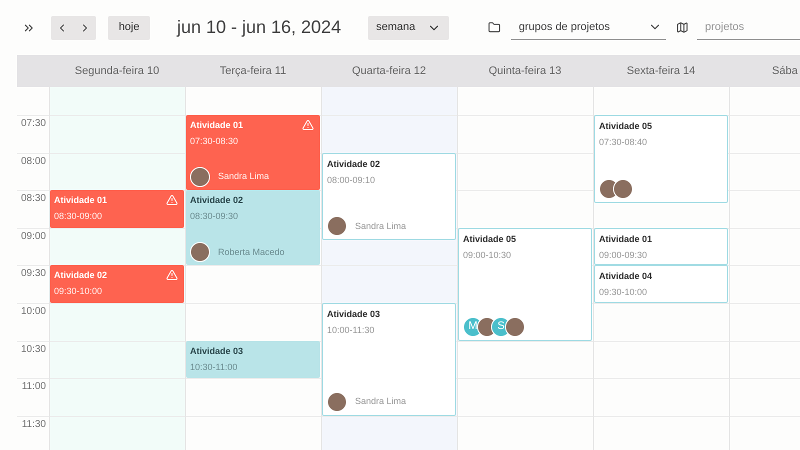  I want to click on time-label: 10:00, so click(33, 312).